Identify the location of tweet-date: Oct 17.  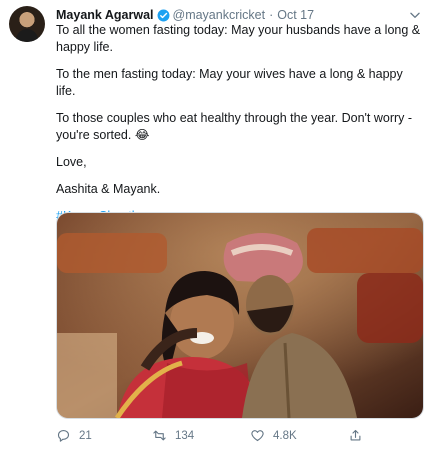
(295, 15).